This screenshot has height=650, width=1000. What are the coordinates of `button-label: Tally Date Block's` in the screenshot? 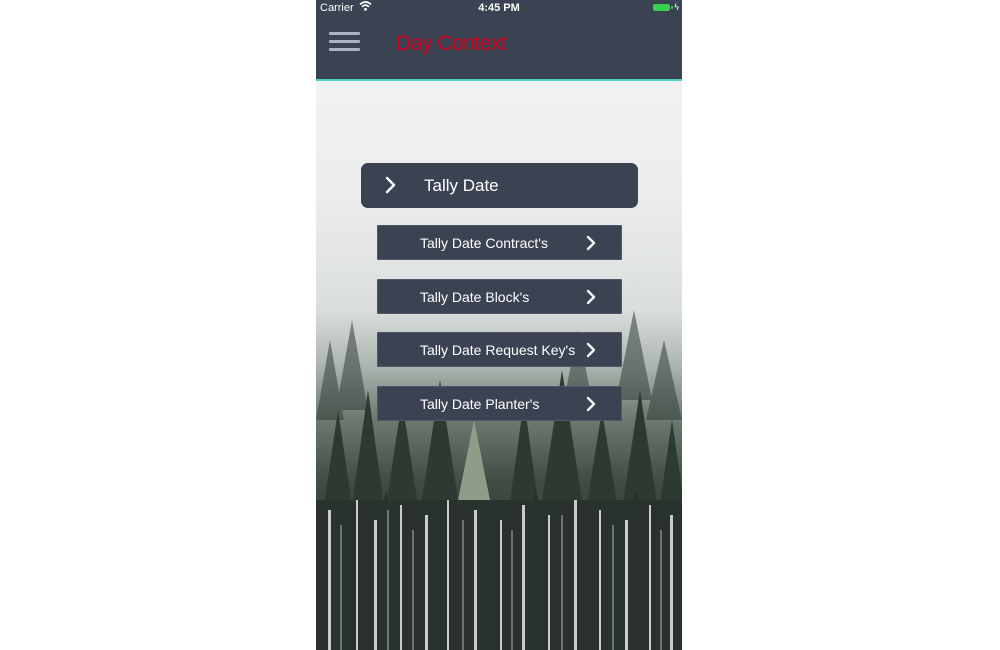 It's located at (475, 297).